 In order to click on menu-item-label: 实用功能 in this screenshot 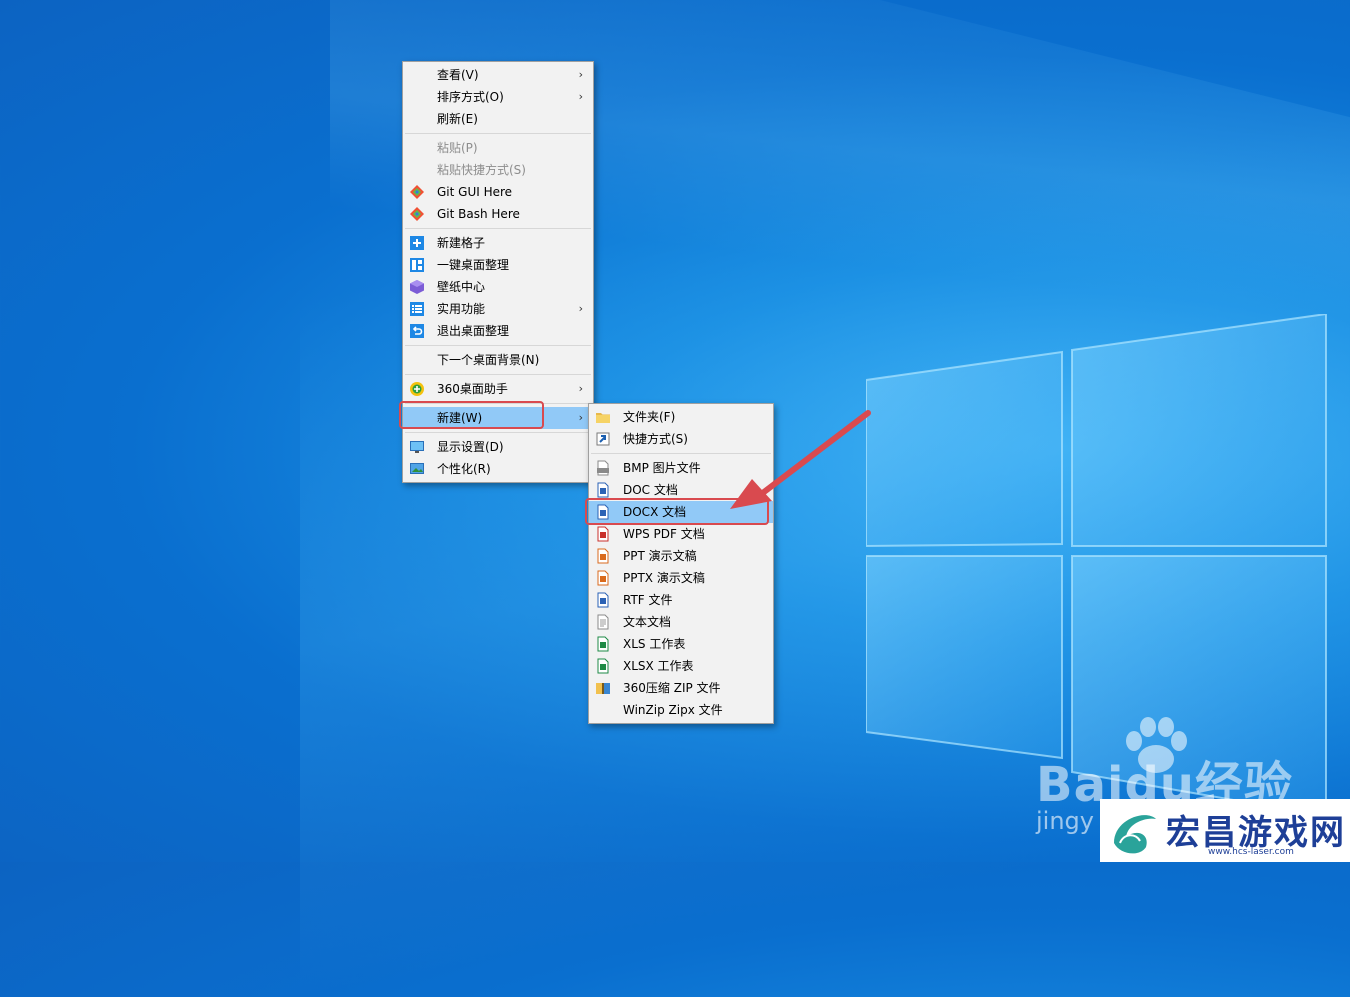, I will do `click(461, 309)`.